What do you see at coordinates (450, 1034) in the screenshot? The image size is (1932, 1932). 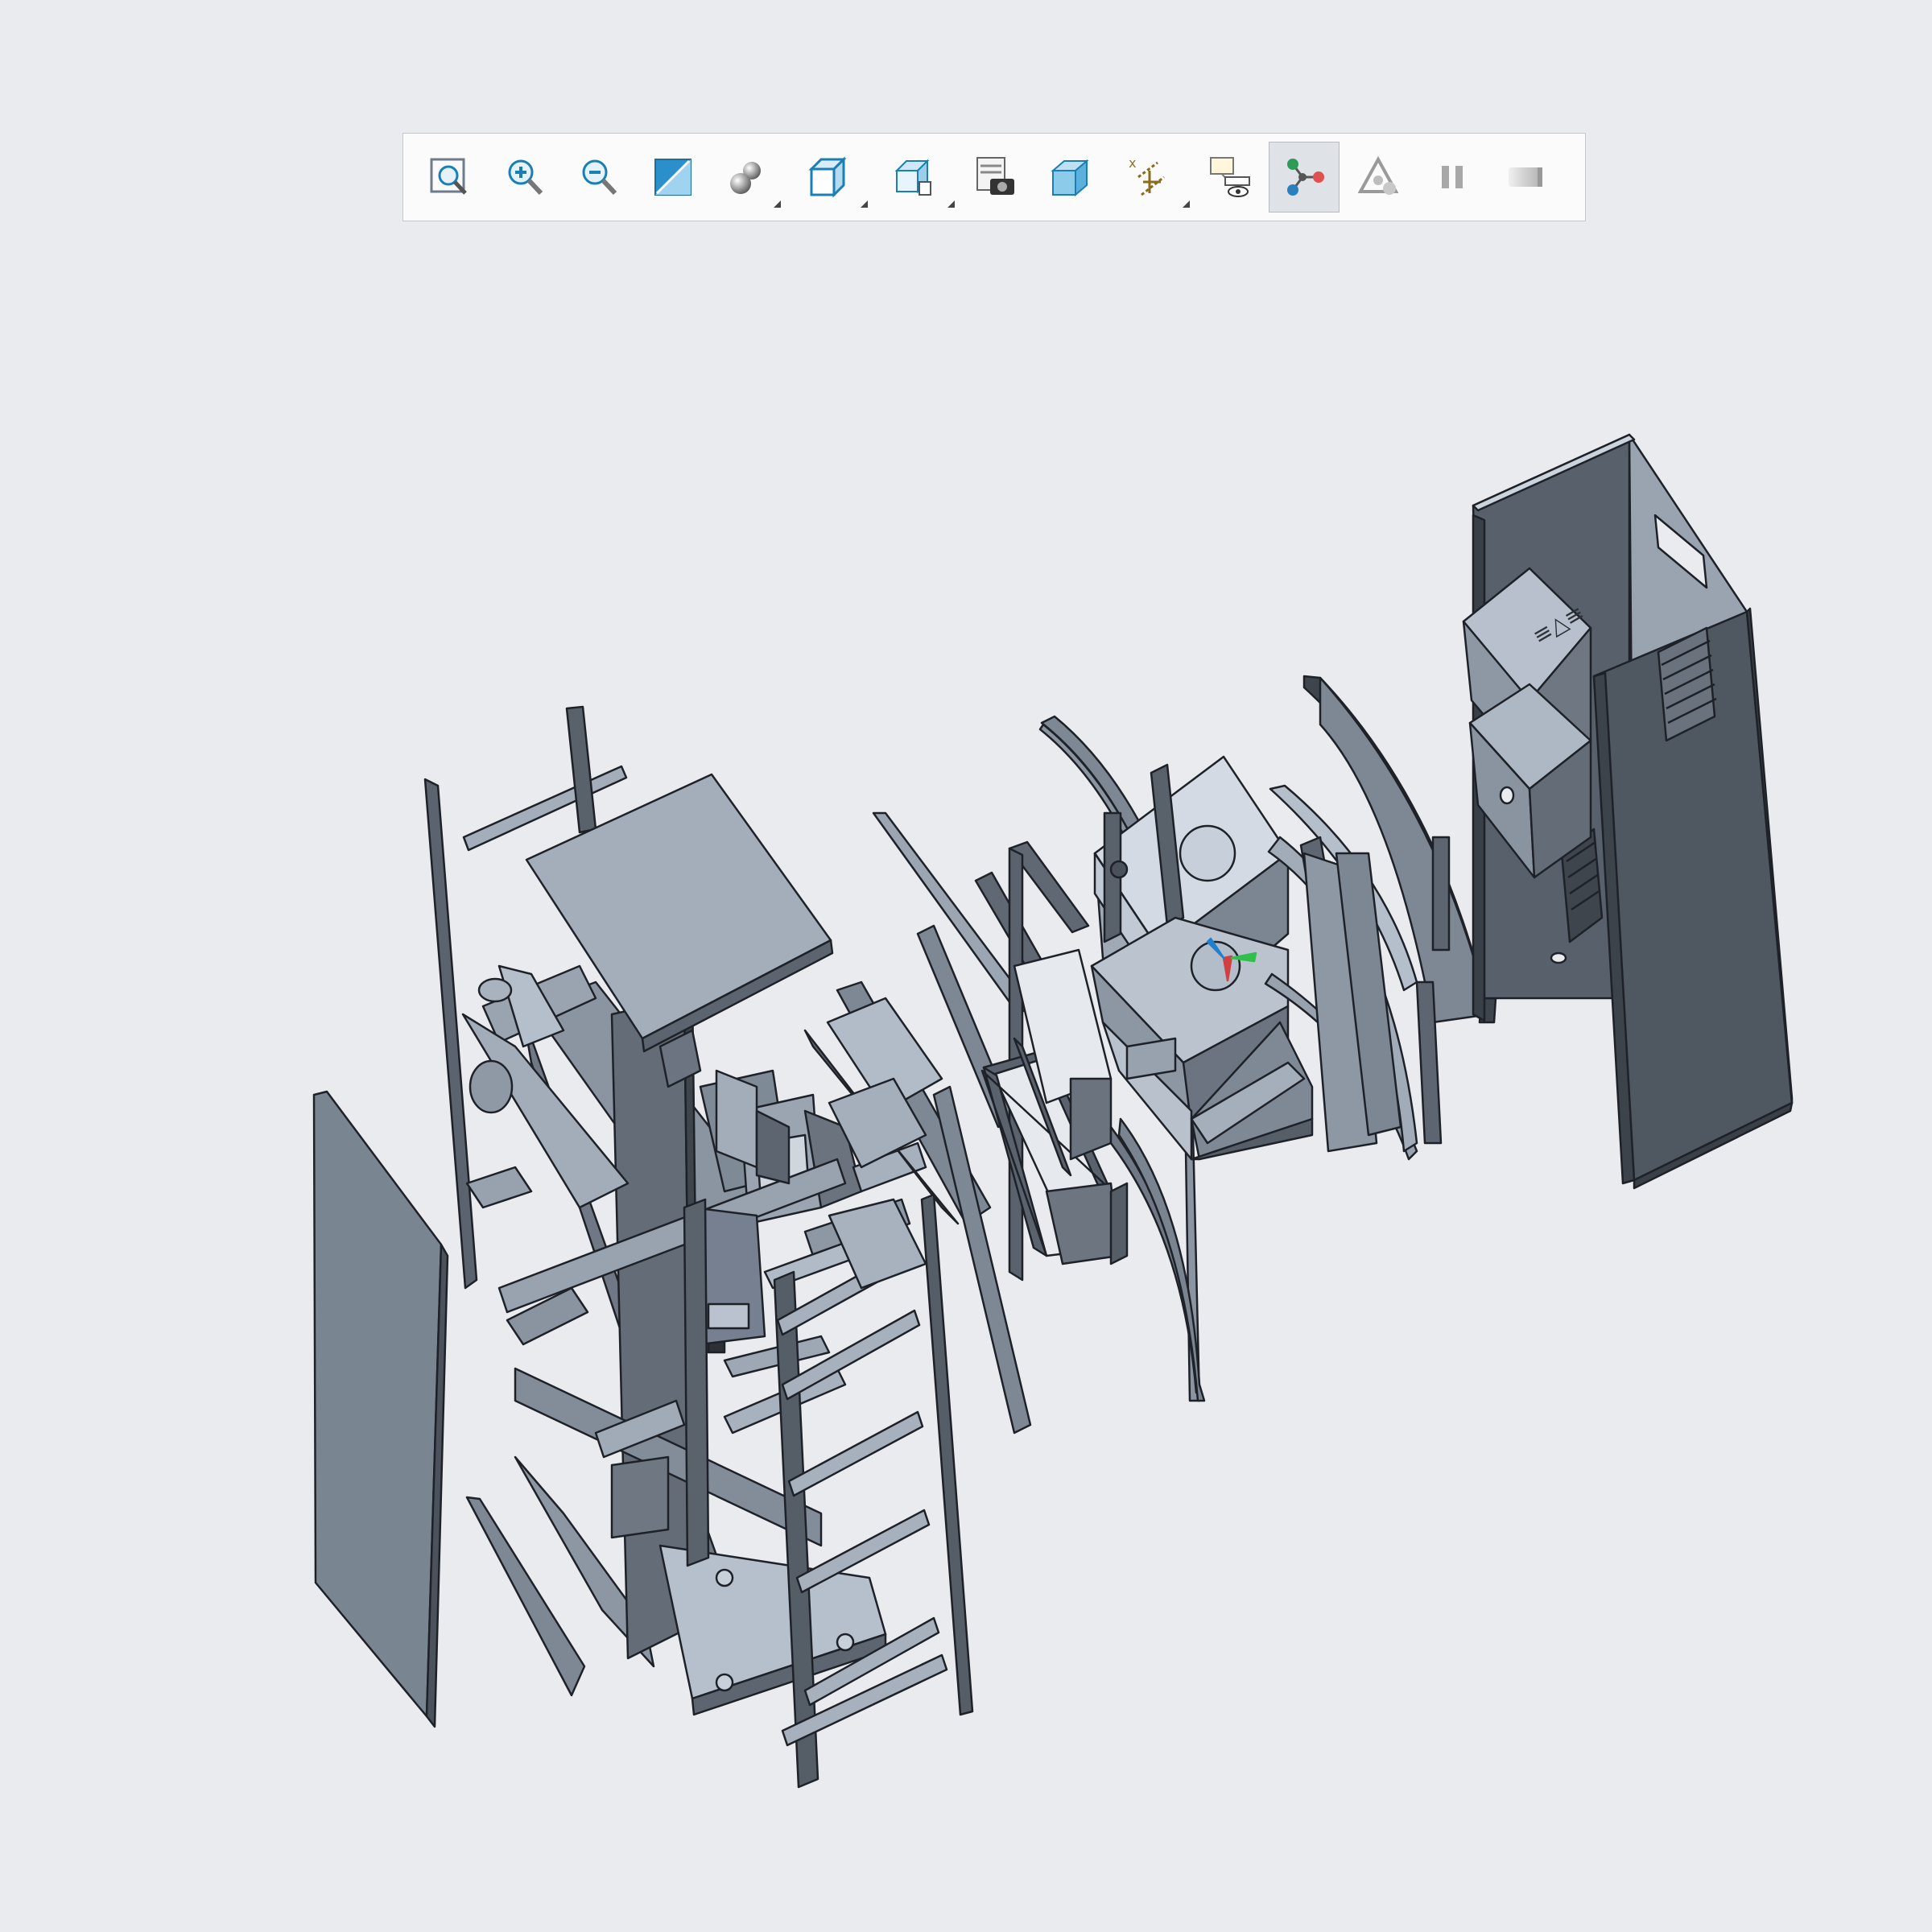 I see `left-thin-rail` at bounding box center [450, 1034].